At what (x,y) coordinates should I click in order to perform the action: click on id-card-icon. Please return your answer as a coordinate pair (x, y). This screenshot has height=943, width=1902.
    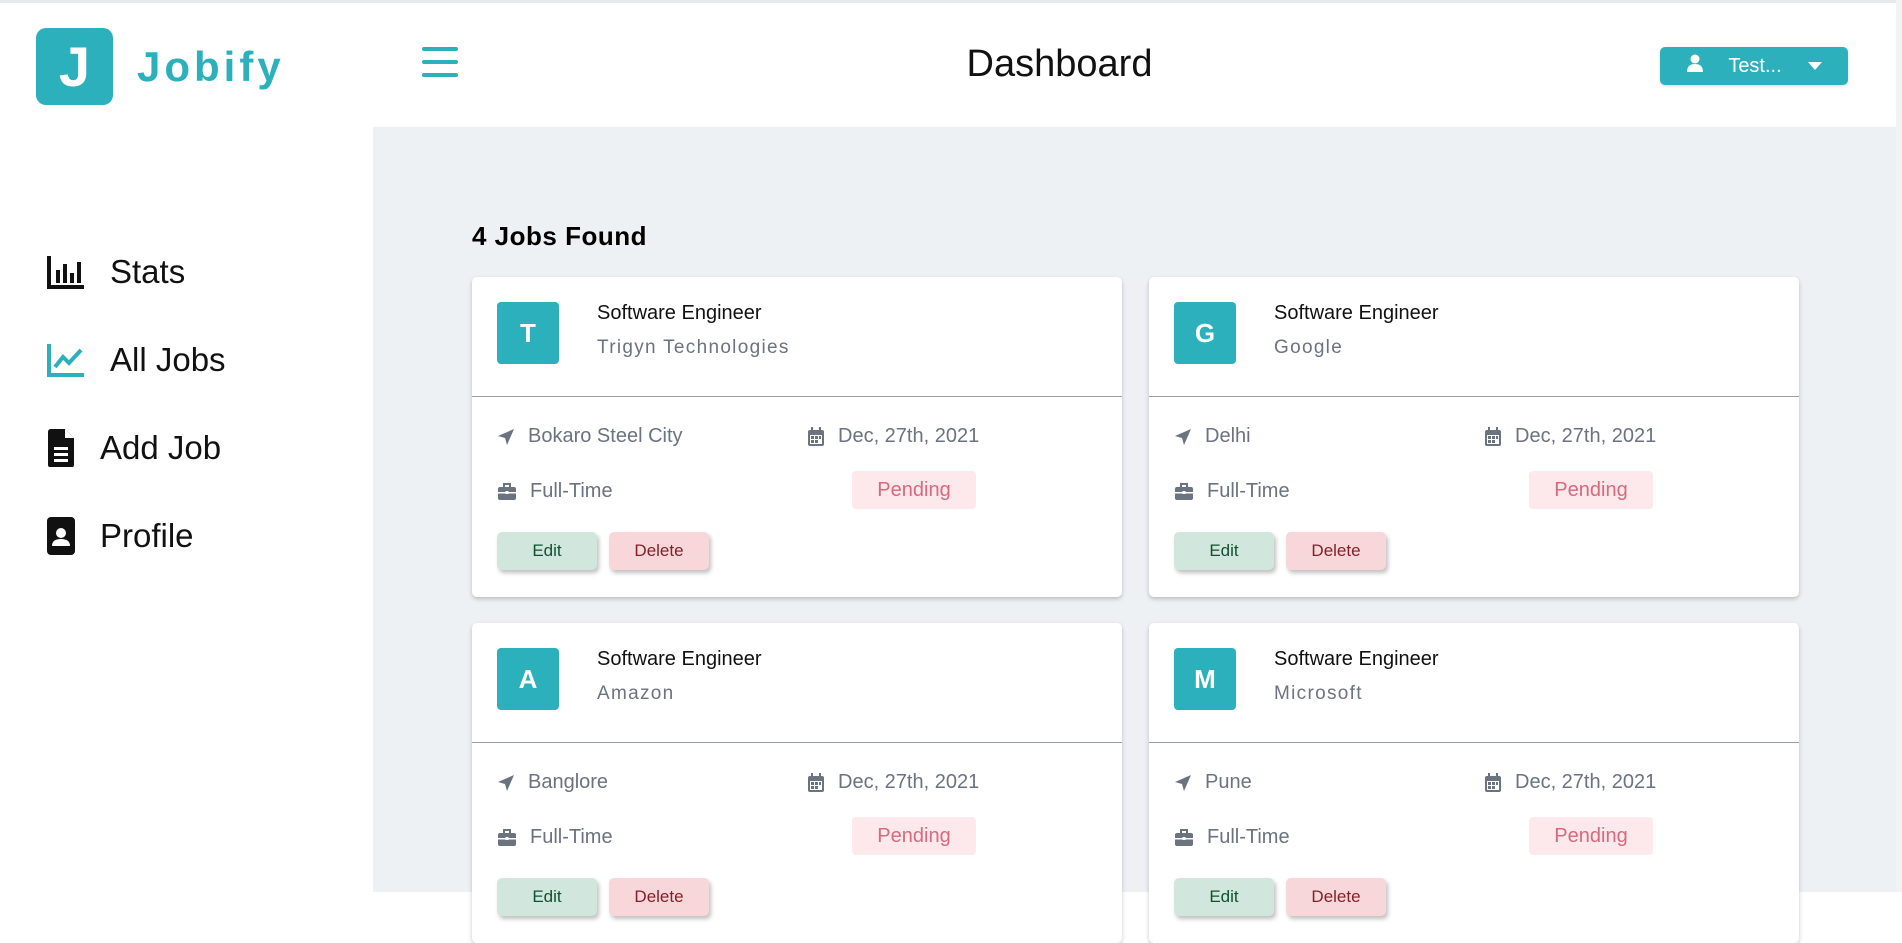
    Looking at the image, I should click on (61, 536).